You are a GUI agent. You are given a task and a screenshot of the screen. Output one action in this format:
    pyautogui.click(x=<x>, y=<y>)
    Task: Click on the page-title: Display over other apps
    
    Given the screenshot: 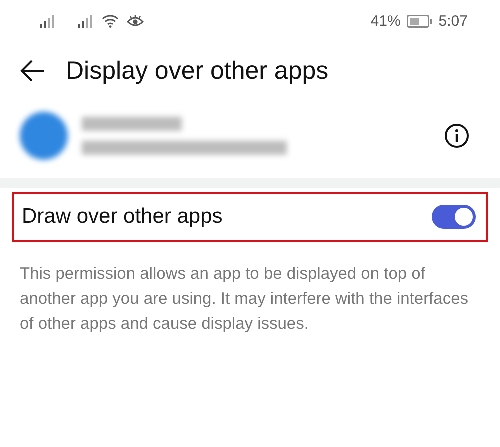 What is the action you would take?
    pyautogui.click(x=197, y=71)
    